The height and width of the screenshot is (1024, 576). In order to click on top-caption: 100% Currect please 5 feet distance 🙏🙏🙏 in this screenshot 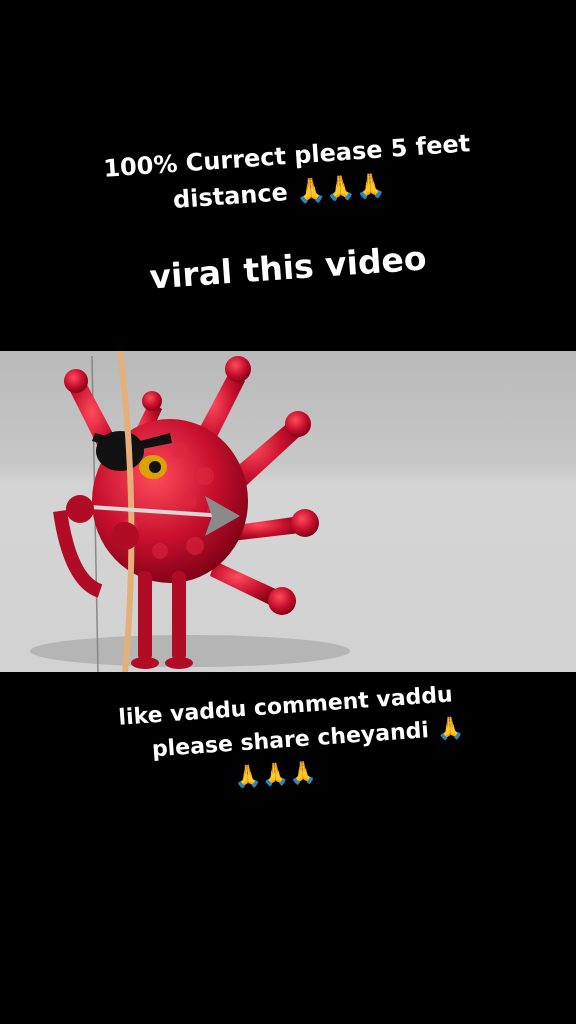, I will do `click(288, 174)`.